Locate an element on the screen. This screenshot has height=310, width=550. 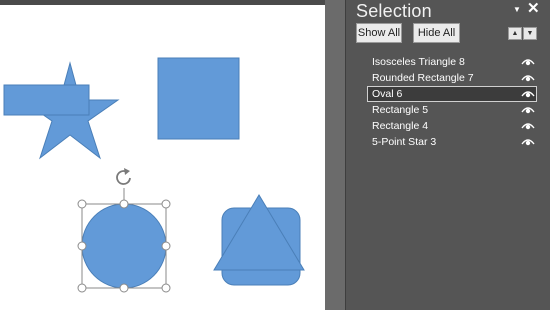
arrow-up-icon: ▲ is located at coordinates (515, 33).